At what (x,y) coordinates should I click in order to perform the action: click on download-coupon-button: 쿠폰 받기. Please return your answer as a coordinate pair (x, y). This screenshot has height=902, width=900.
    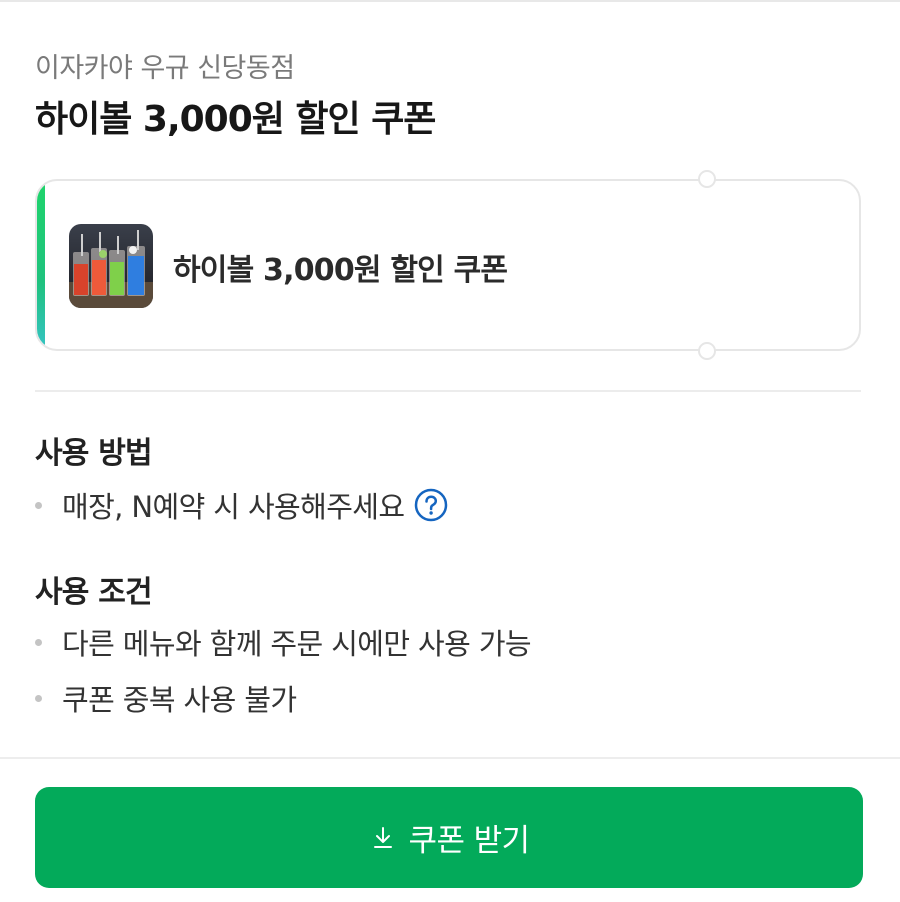
    Looking at the image, I should click on (449, 837).